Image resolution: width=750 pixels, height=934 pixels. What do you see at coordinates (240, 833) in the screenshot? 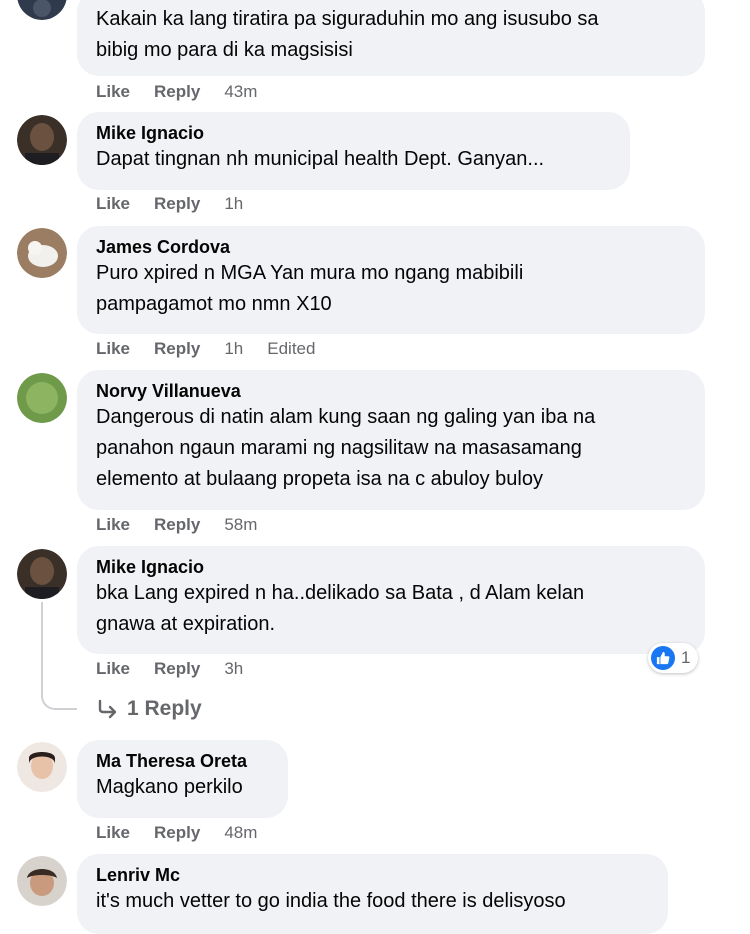
I see `comment-time: 48m` at bounding box center [240, 833].